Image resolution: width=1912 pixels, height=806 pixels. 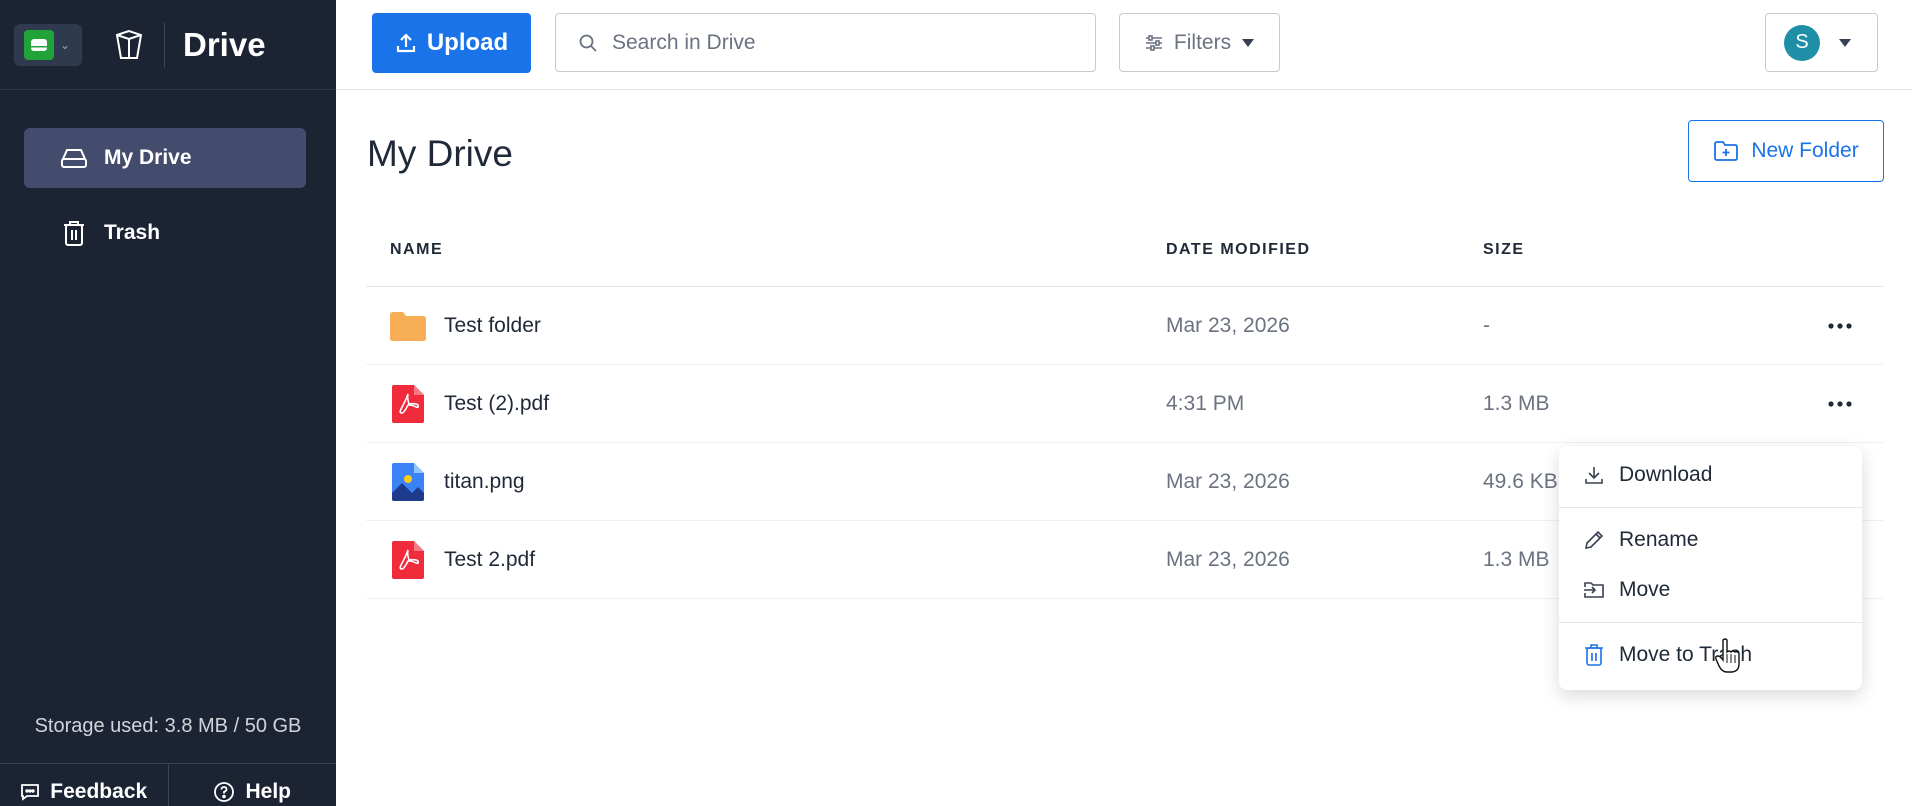 I want to click on file-name: titan.png, so click(x=484, y=481).